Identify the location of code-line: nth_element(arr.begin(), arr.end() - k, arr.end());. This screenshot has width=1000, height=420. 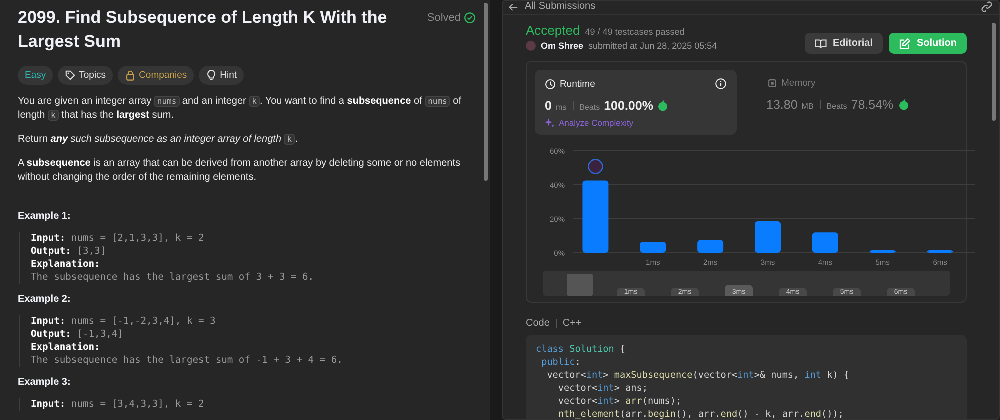
(700, 413).